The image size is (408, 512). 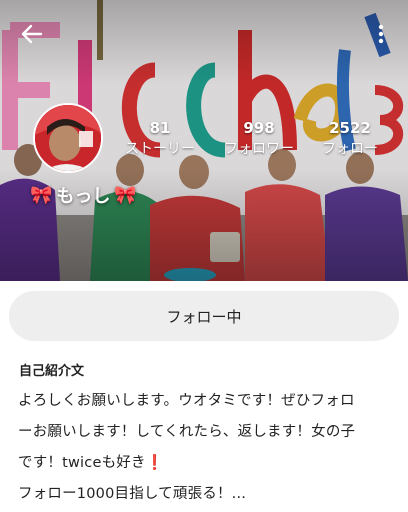 I want to click on profile-username: 🎀 もっし 🎀, so click(x=83, y=195).